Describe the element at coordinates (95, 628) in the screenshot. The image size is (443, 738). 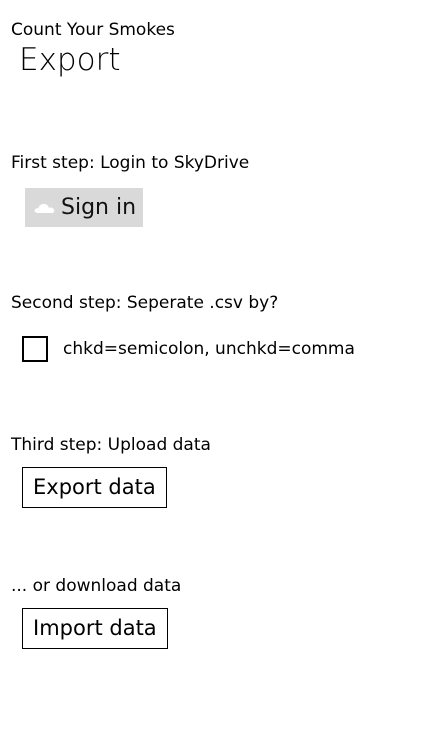
I see `import-data-button: Import data` at that location.